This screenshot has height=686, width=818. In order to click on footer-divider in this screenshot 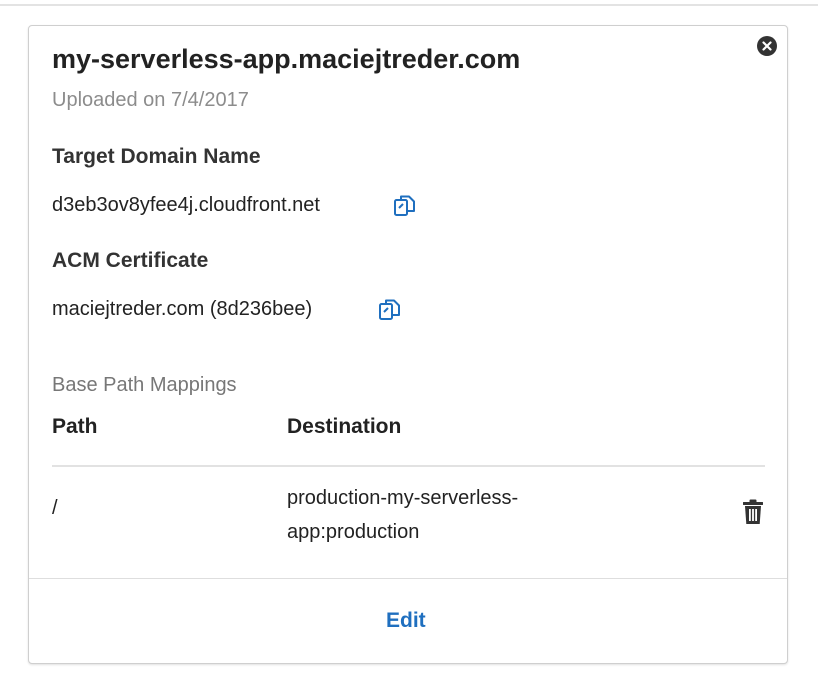, I will do `click(408, 578)`.